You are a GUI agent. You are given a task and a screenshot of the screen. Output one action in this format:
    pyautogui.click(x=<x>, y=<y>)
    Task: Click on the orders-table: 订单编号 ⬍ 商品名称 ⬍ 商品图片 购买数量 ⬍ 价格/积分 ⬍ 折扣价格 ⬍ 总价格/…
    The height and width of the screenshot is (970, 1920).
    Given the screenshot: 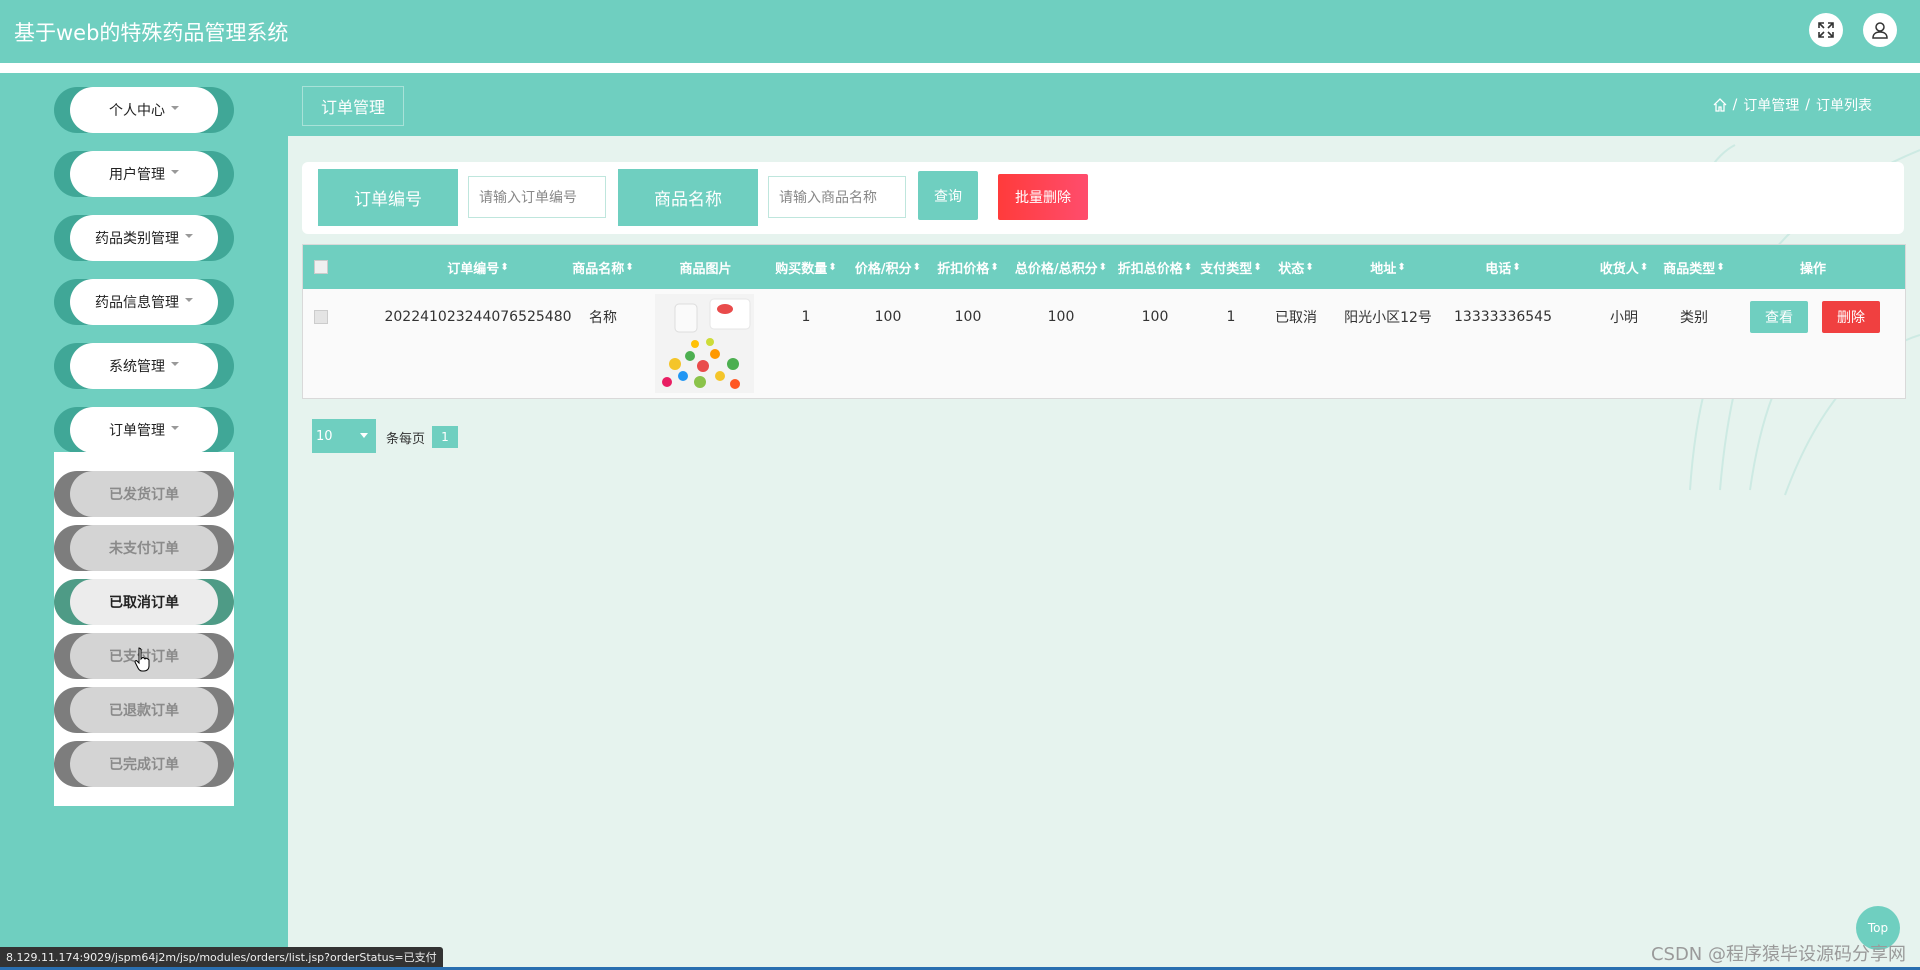 What is the action you would take?
    pyautogui.click(x=1104, y=321)
    